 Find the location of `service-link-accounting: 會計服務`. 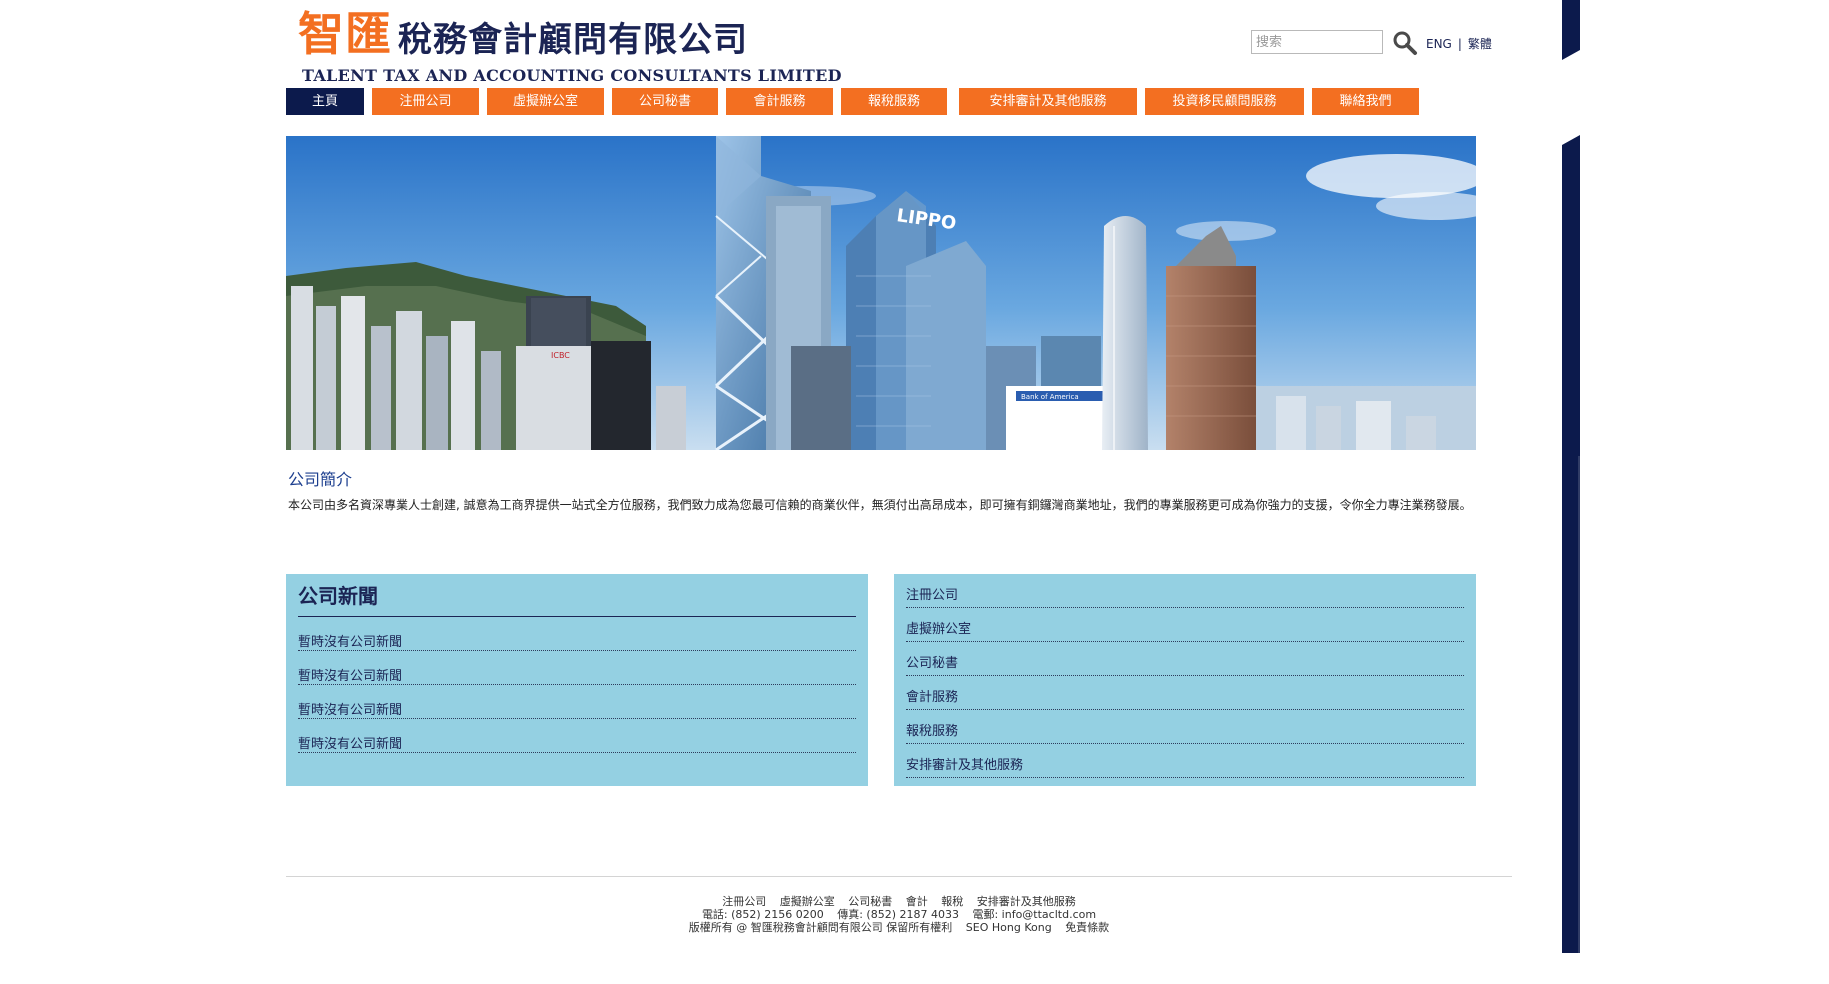

service-link-accounting: 會計服務 is located at coordinates (1185, 693).